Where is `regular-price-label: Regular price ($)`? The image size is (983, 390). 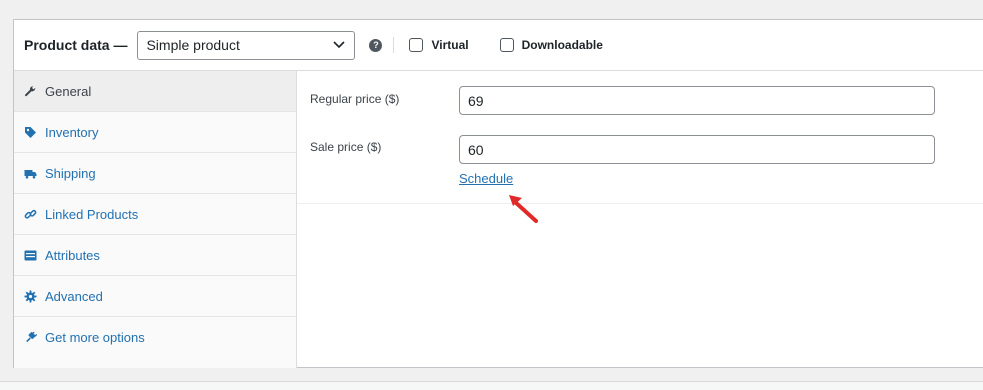 regular-price-label: Regular price ($) is located at coordinates (355, 99).